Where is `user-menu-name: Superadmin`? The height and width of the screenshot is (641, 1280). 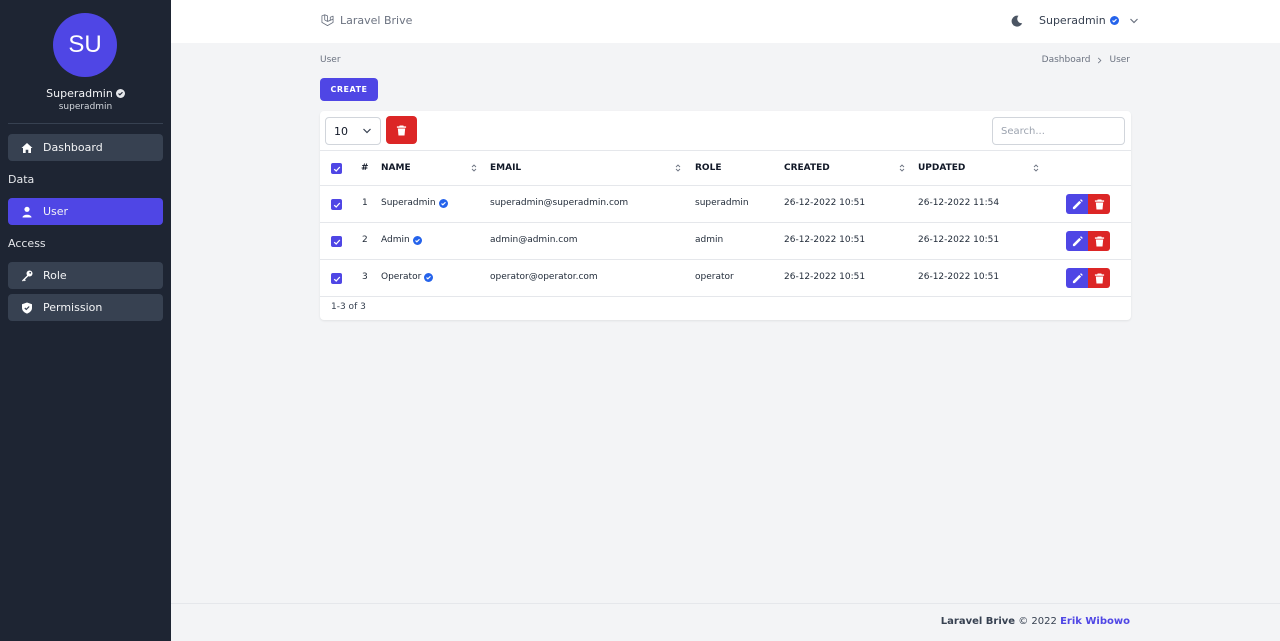 user-menu-name: Superadmin is located at coordinates (1072, 20).